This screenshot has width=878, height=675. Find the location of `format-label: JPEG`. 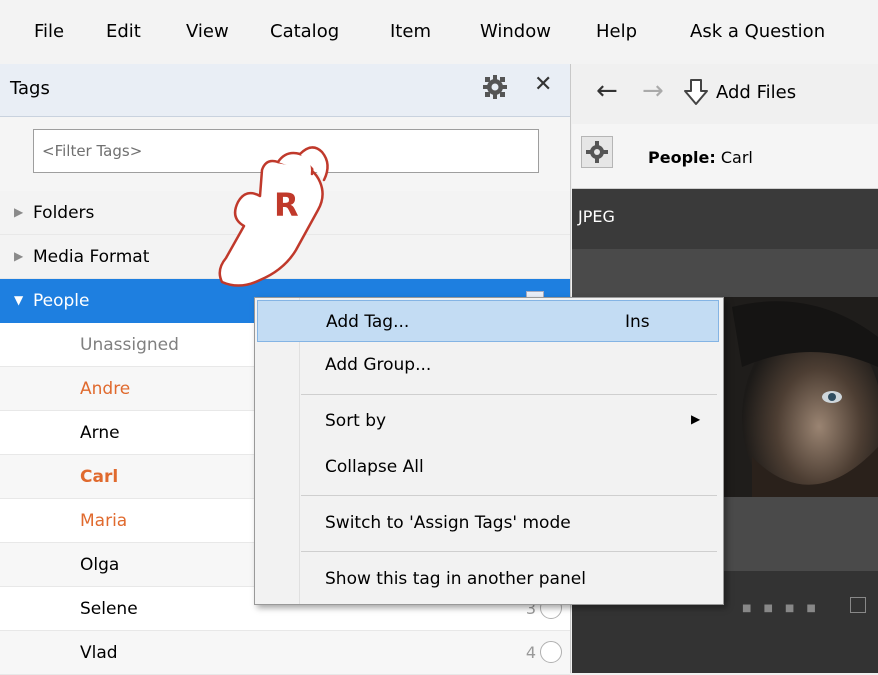

format-label: JPEG is located at coordinates (596, 216).